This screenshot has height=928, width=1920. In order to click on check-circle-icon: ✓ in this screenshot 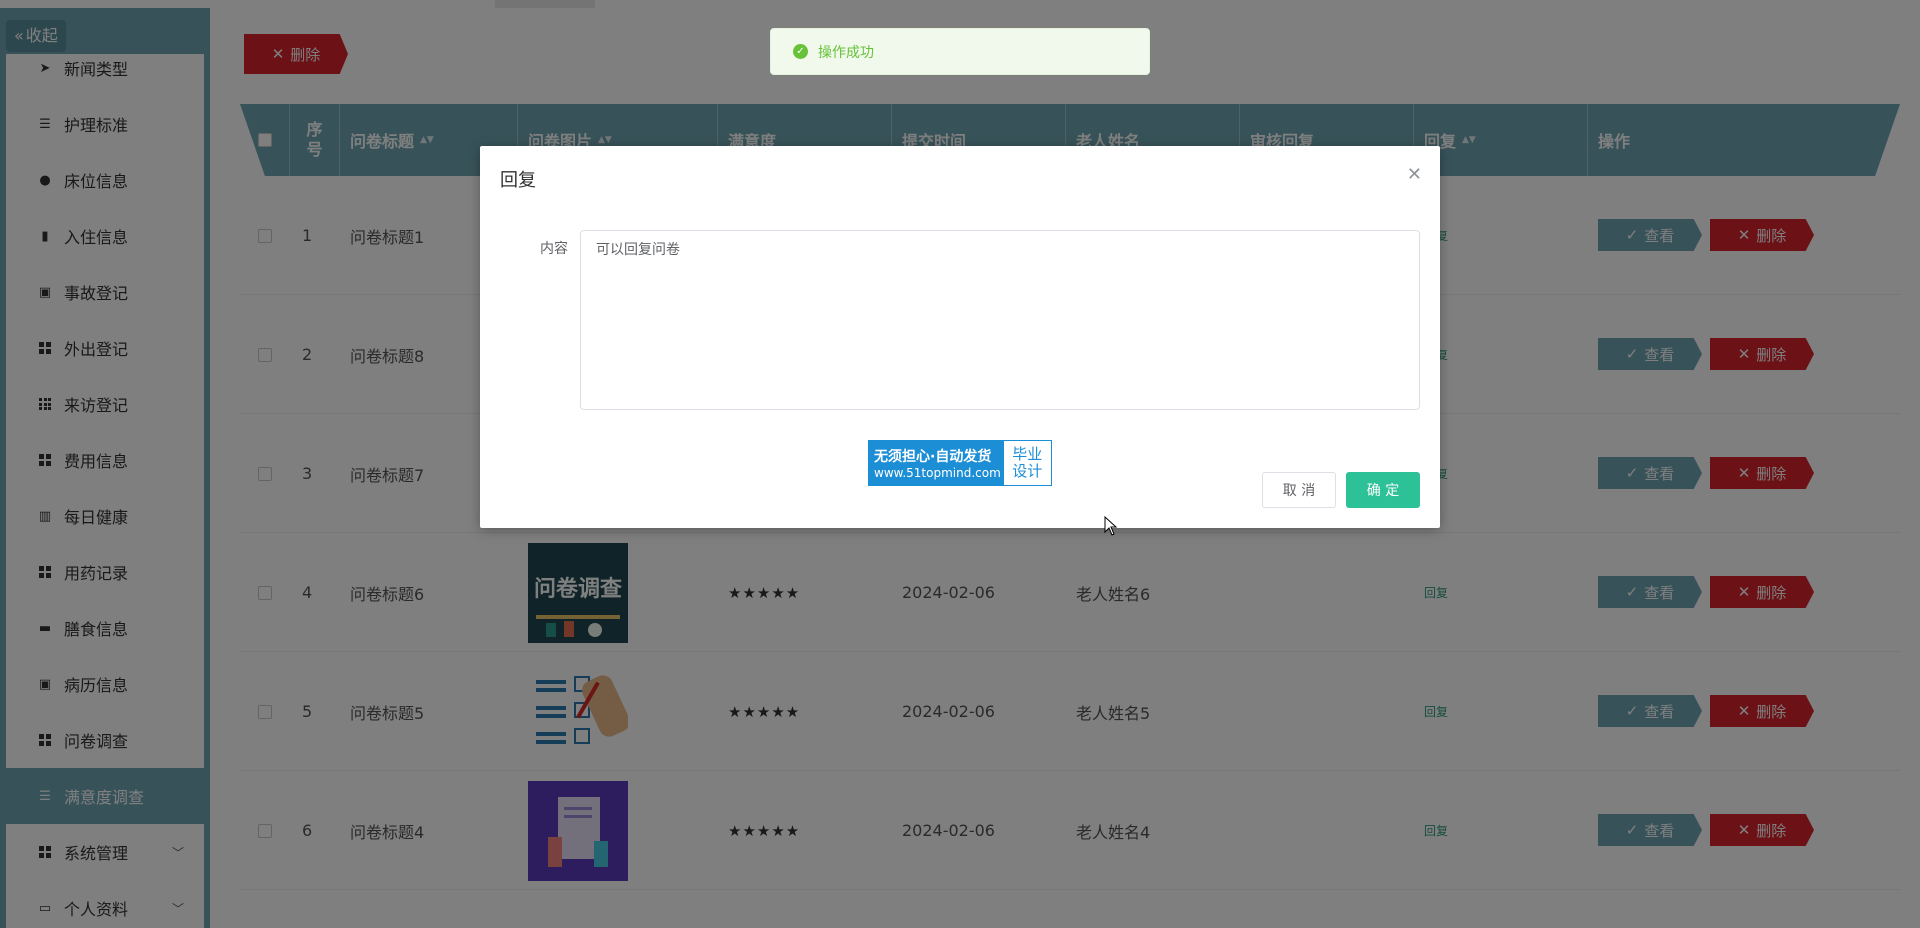, I will do `click(800, 51)`.